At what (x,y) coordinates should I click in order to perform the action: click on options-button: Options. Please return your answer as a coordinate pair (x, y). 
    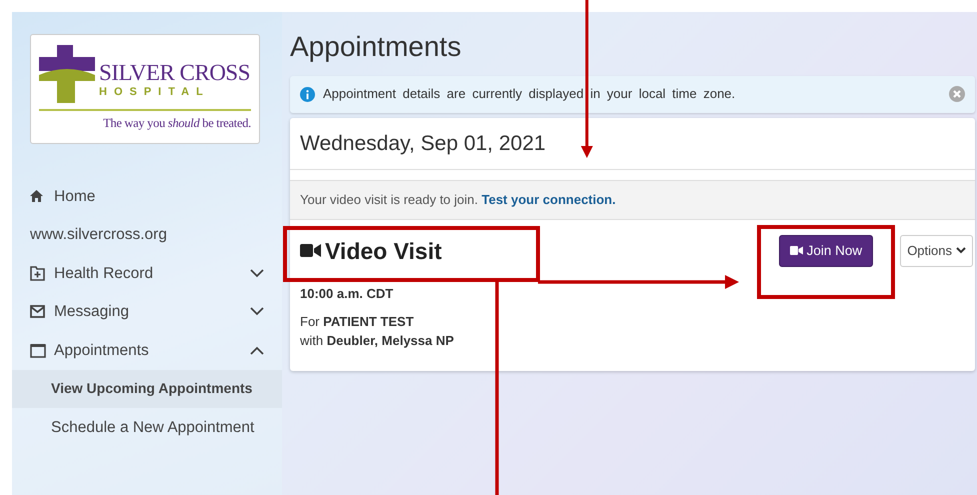
    Looking at the image, I should click on (936, 251).